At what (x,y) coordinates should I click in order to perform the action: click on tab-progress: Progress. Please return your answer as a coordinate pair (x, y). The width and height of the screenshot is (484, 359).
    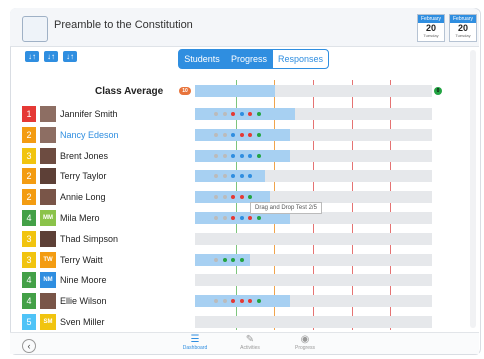
    Looking at the image, I should click on (249, 59).